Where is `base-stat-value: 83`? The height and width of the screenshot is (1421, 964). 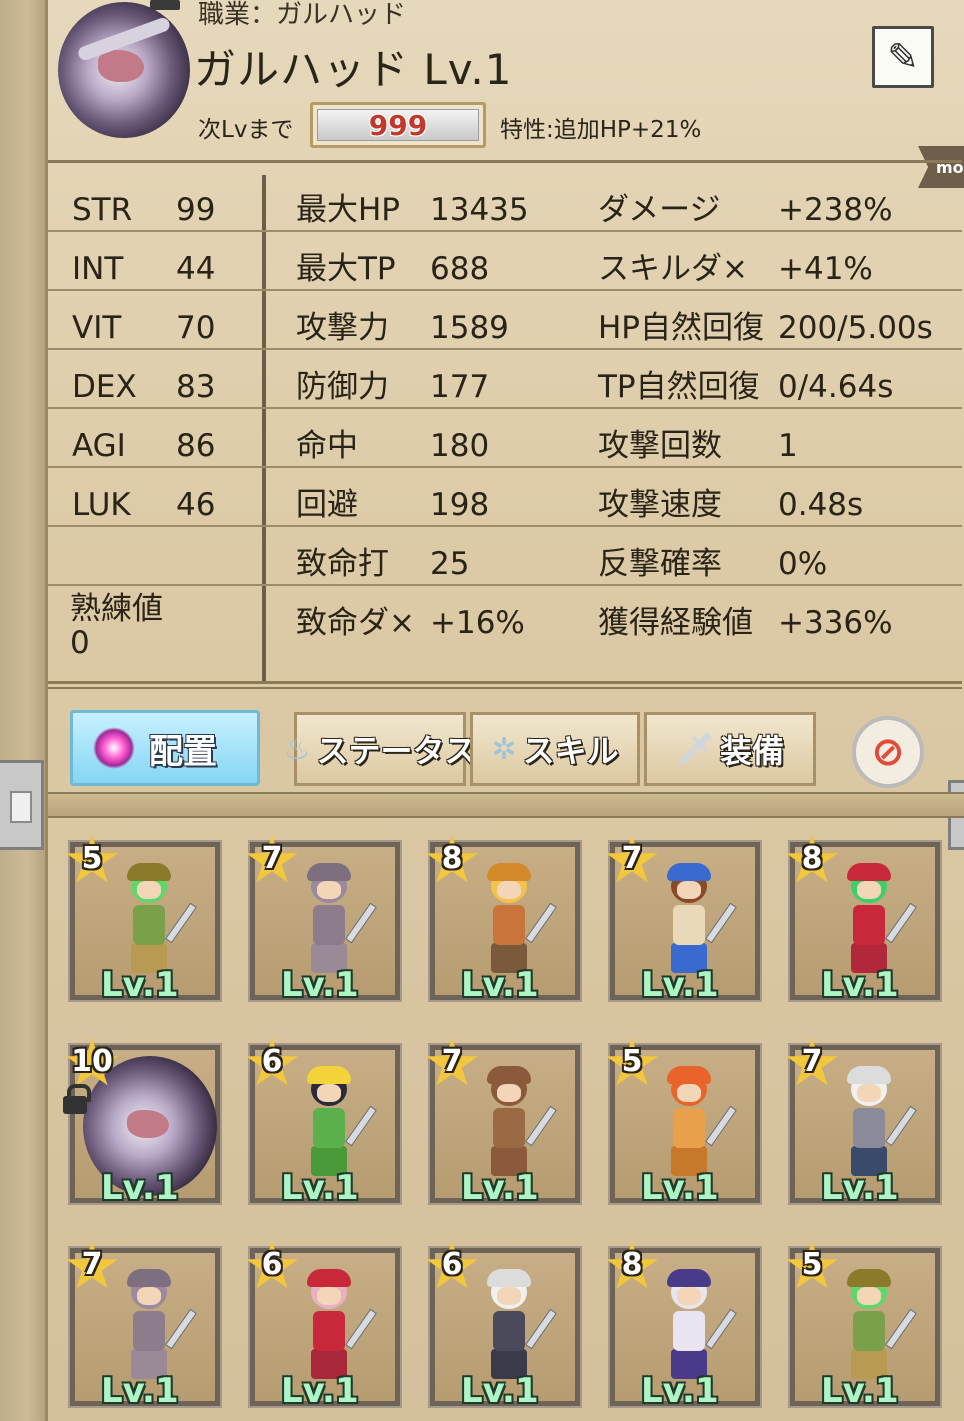
base-stat-value: 83 is located at coordinates (196, 387).